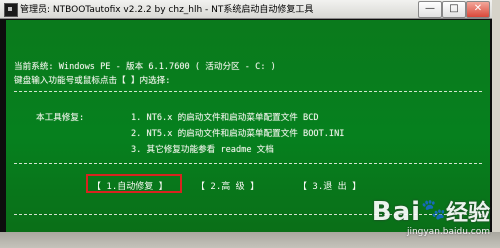 This screenshot has width=500, height=248. What do you see at coordinates (202, 150) in the screenshot?
I see `repair-item-3: 3. 其它修复功能参看 readme 文档` at bounding box center [202, 150].